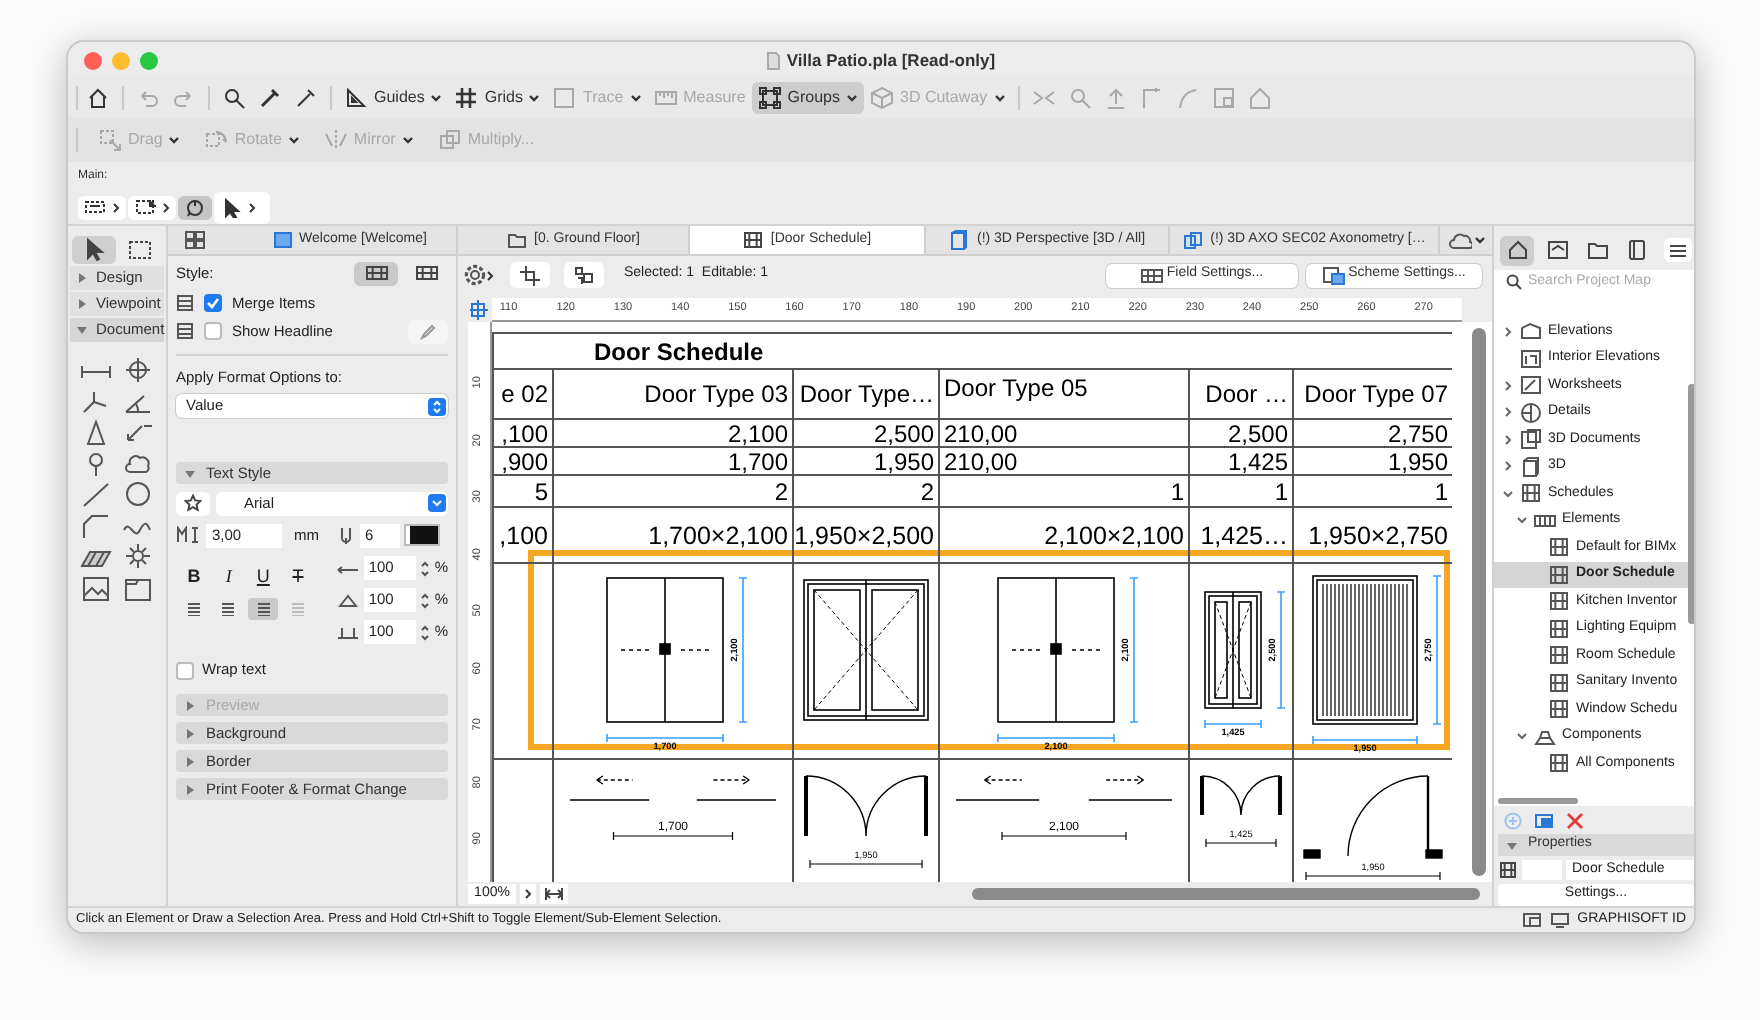 The image size is (1760, 1020). I want to click on table-cell: 5, so click(524, 492).